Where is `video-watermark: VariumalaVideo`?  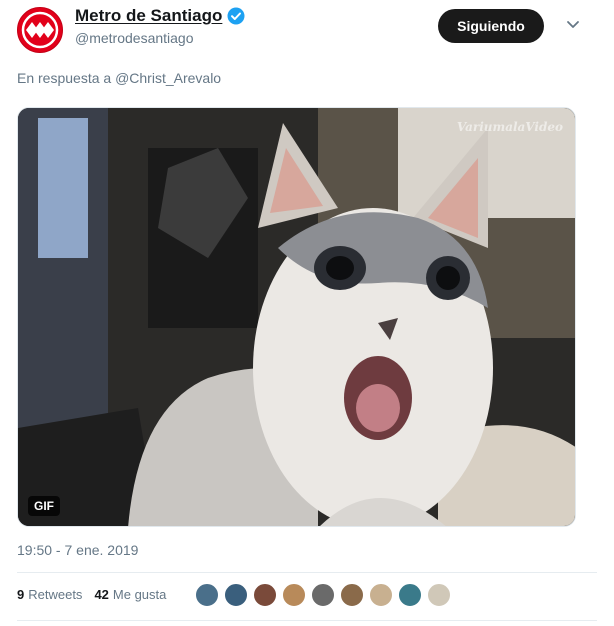 video-watermark: VariumalaVideo is located at coordinates (509, 127).